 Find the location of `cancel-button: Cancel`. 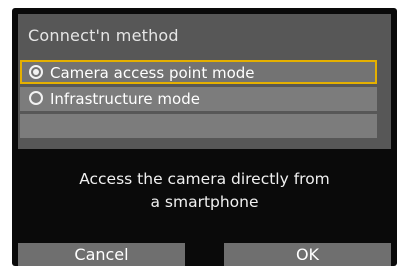

cancel-button: Cancel is located at coordinates (101, 254).